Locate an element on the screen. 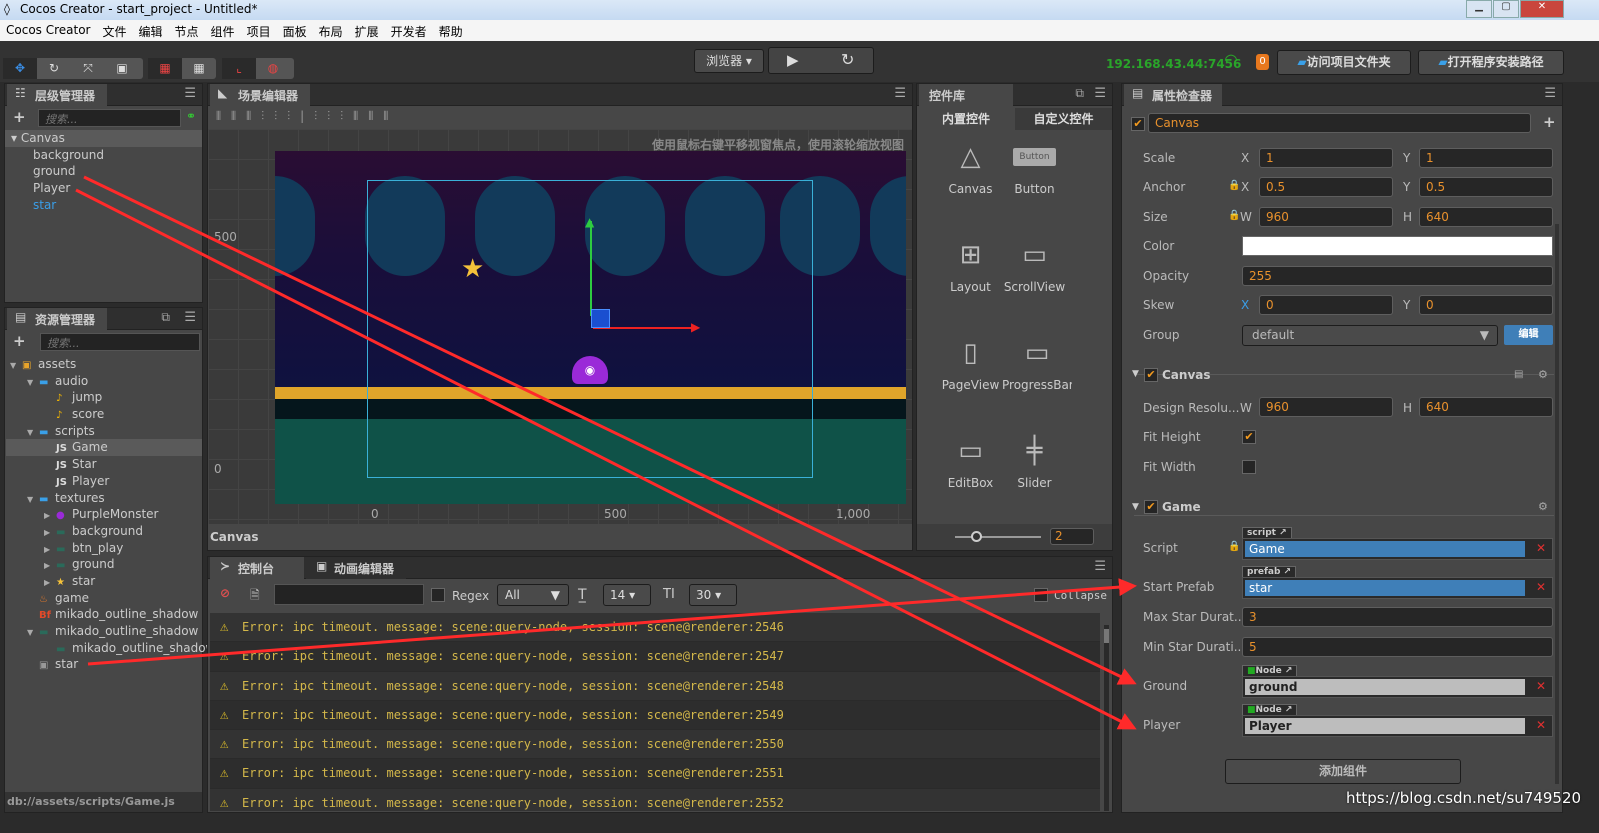  design-h-input: 640 is located at coordinates (1486, 407).